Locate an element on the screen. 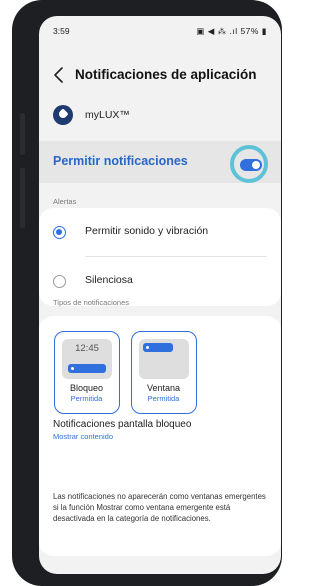  lock-screen-setting-title: Notificaciones pantalla bloqueo is located at coordinates (122, 424).